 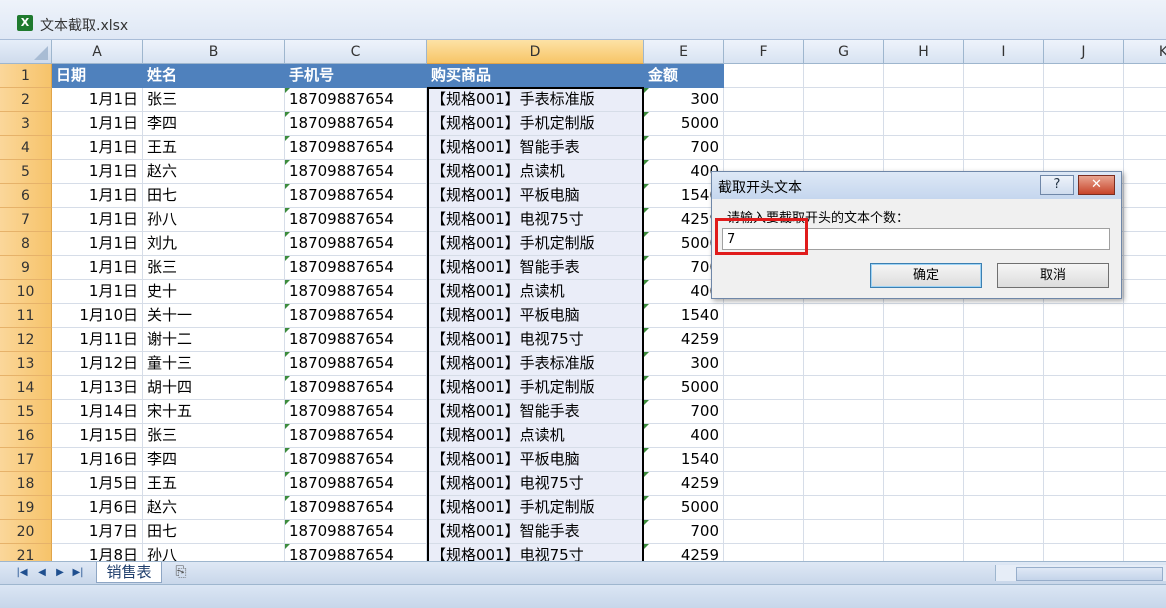 What do you see at coordinates (356, 76) in the screenshot?
I see `table-header-cell: 手机号` at bounding box center [356, 76].